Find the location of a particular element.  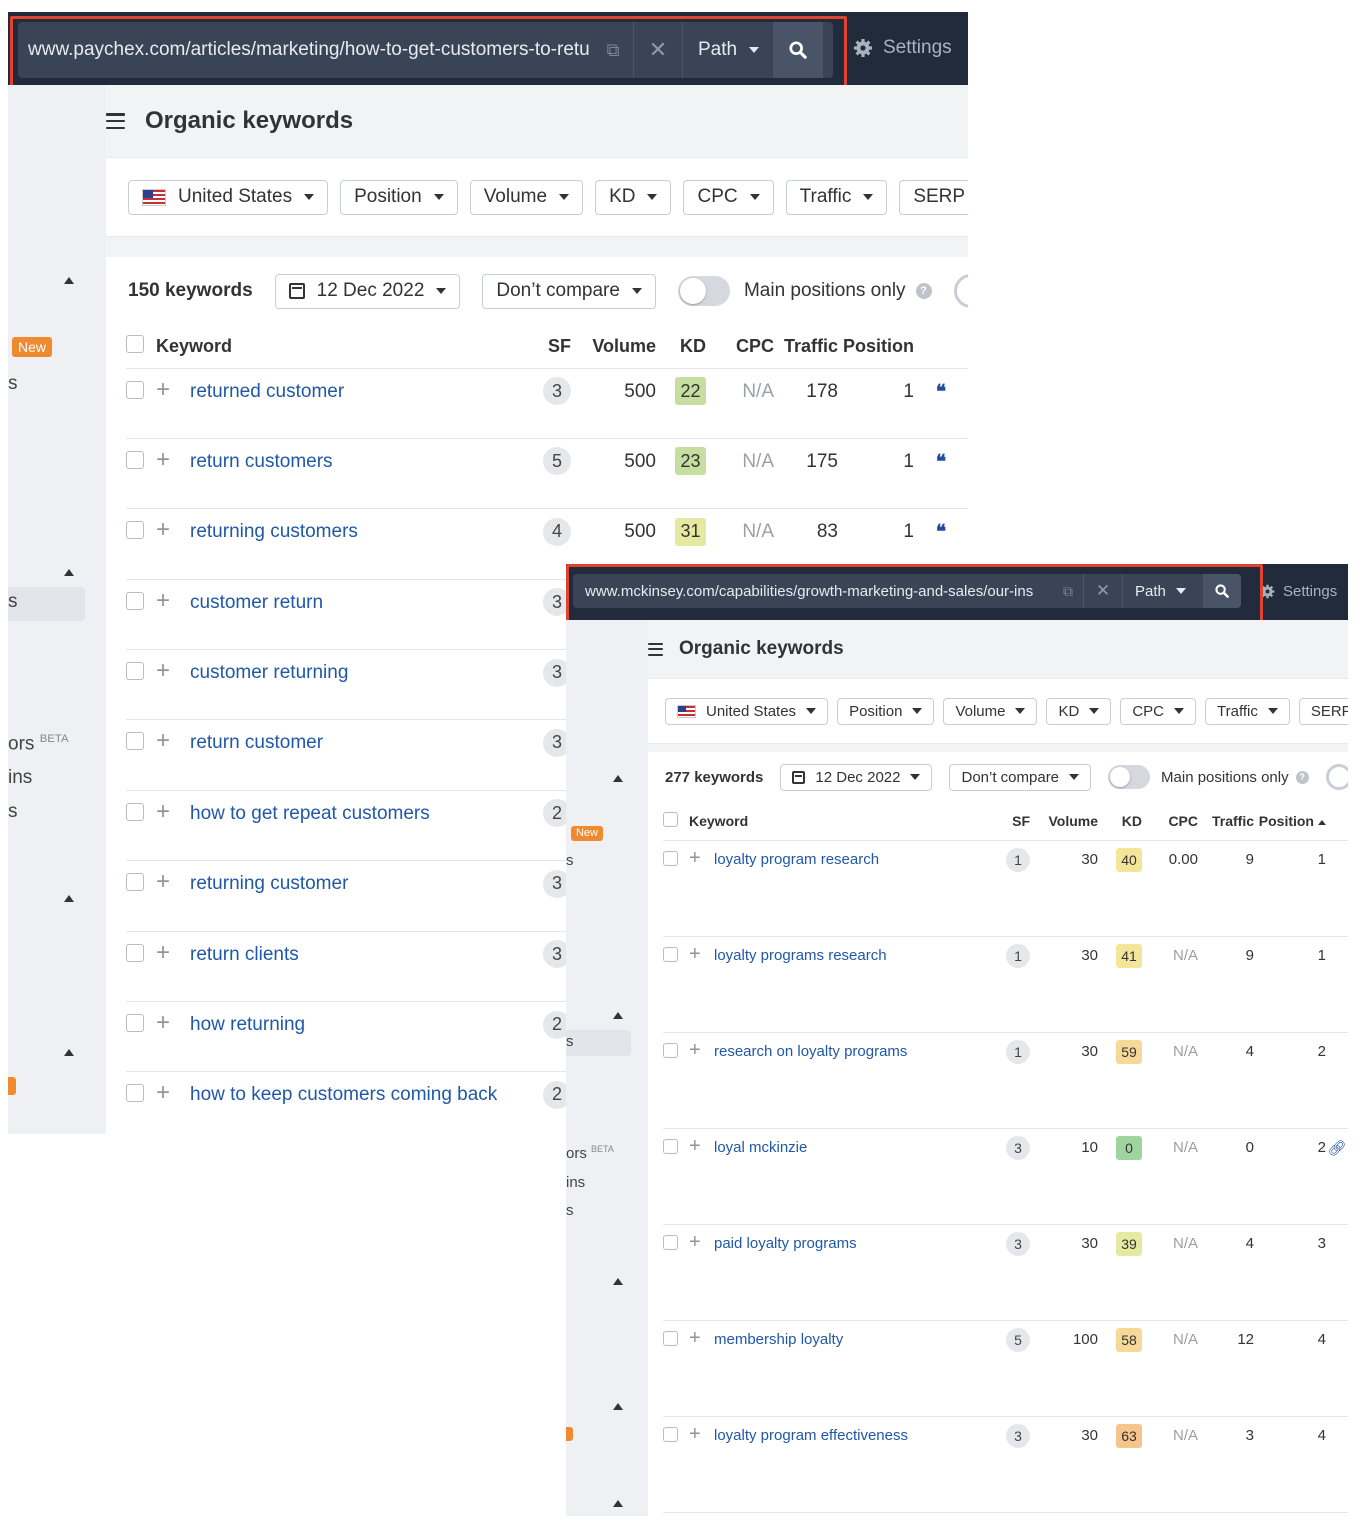

keyword-link: loyalty programs research is located at coordinates (800, 955).